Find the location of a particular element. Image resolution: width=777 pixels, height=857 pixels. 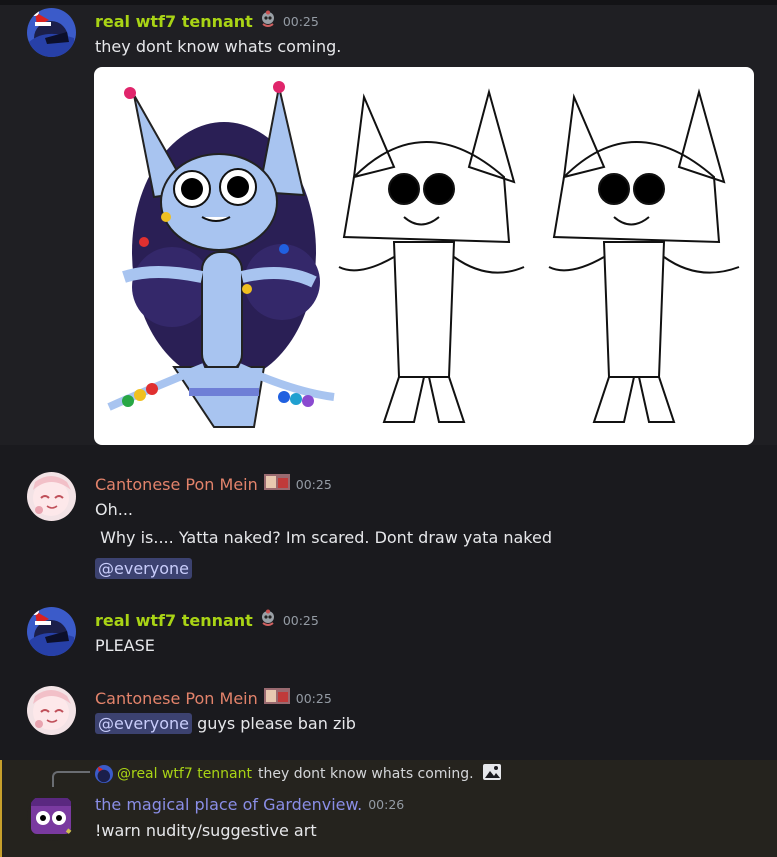

reply-text: they dont know whats coming. is located at coordinates (366, 774).